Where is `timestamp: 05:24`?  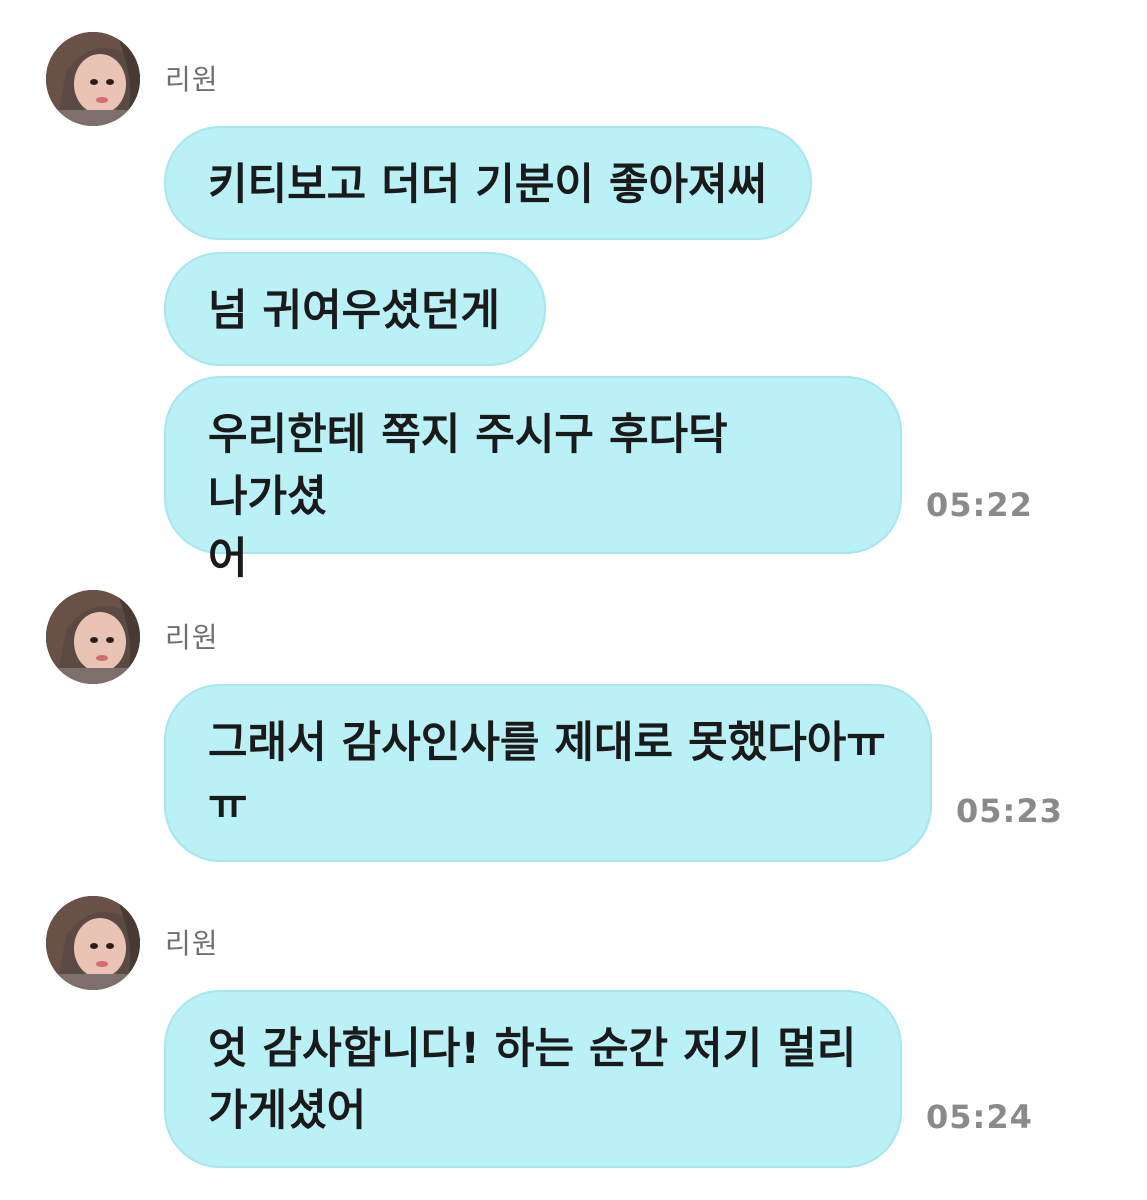
timestamp: 05:24 is located at coordinates (979, 1117).